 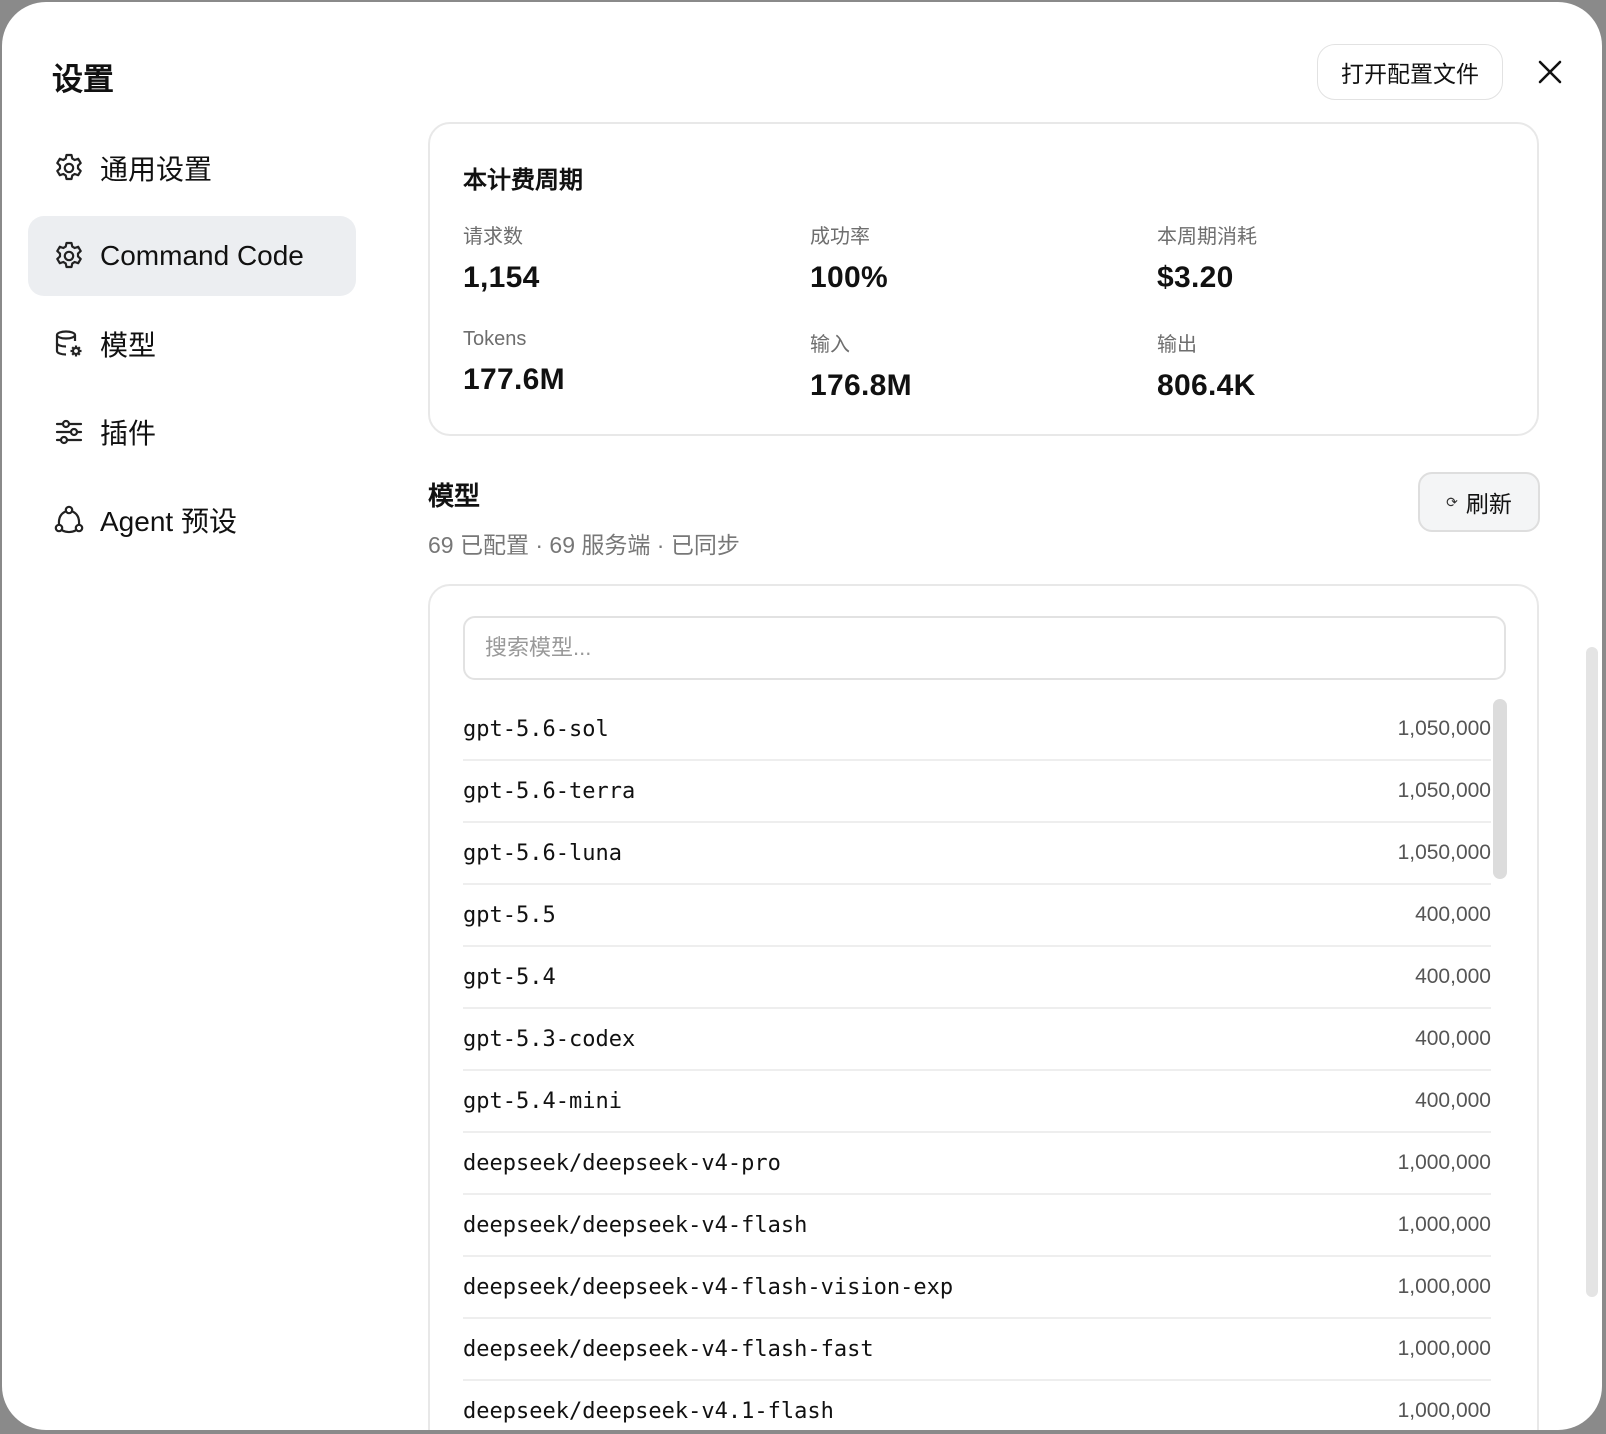 I want to click on model-row: deepseek/deepseek-v4-flash 1,000,000, so click(x=977, y=1226).